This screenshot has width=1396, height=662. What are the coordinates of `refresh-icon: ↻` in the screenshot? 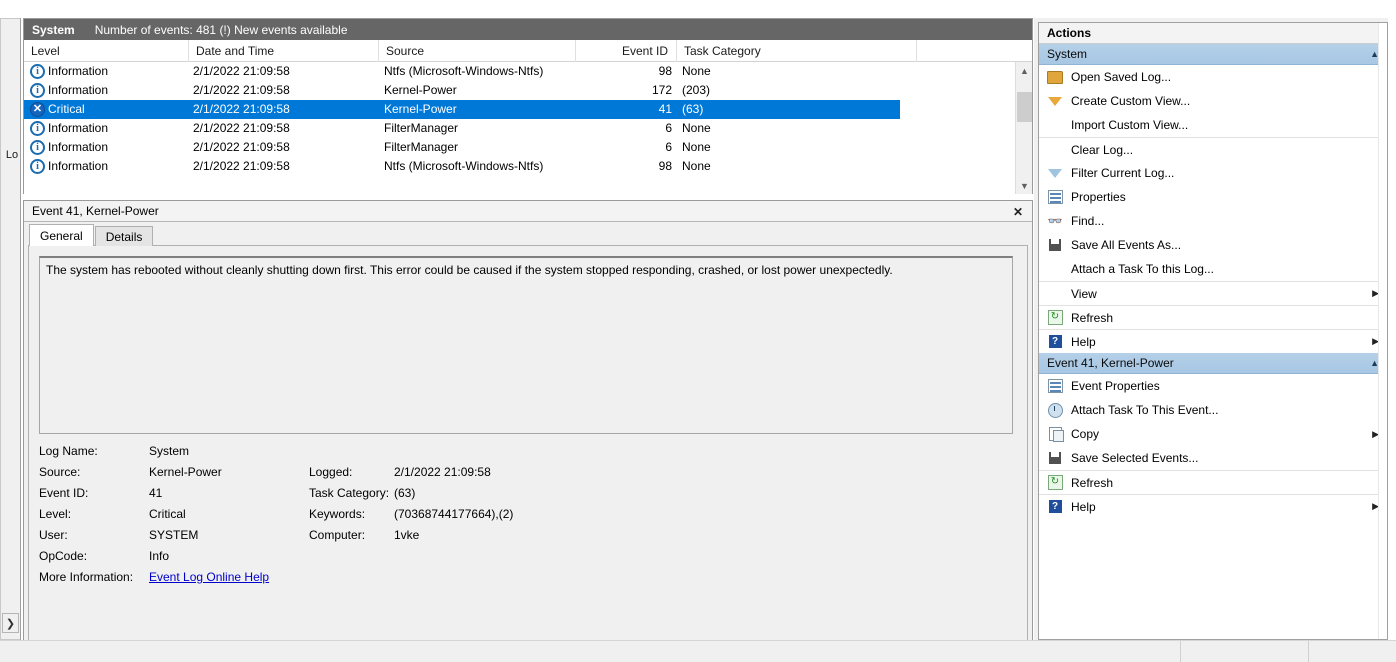 It's located at (1055, 483).